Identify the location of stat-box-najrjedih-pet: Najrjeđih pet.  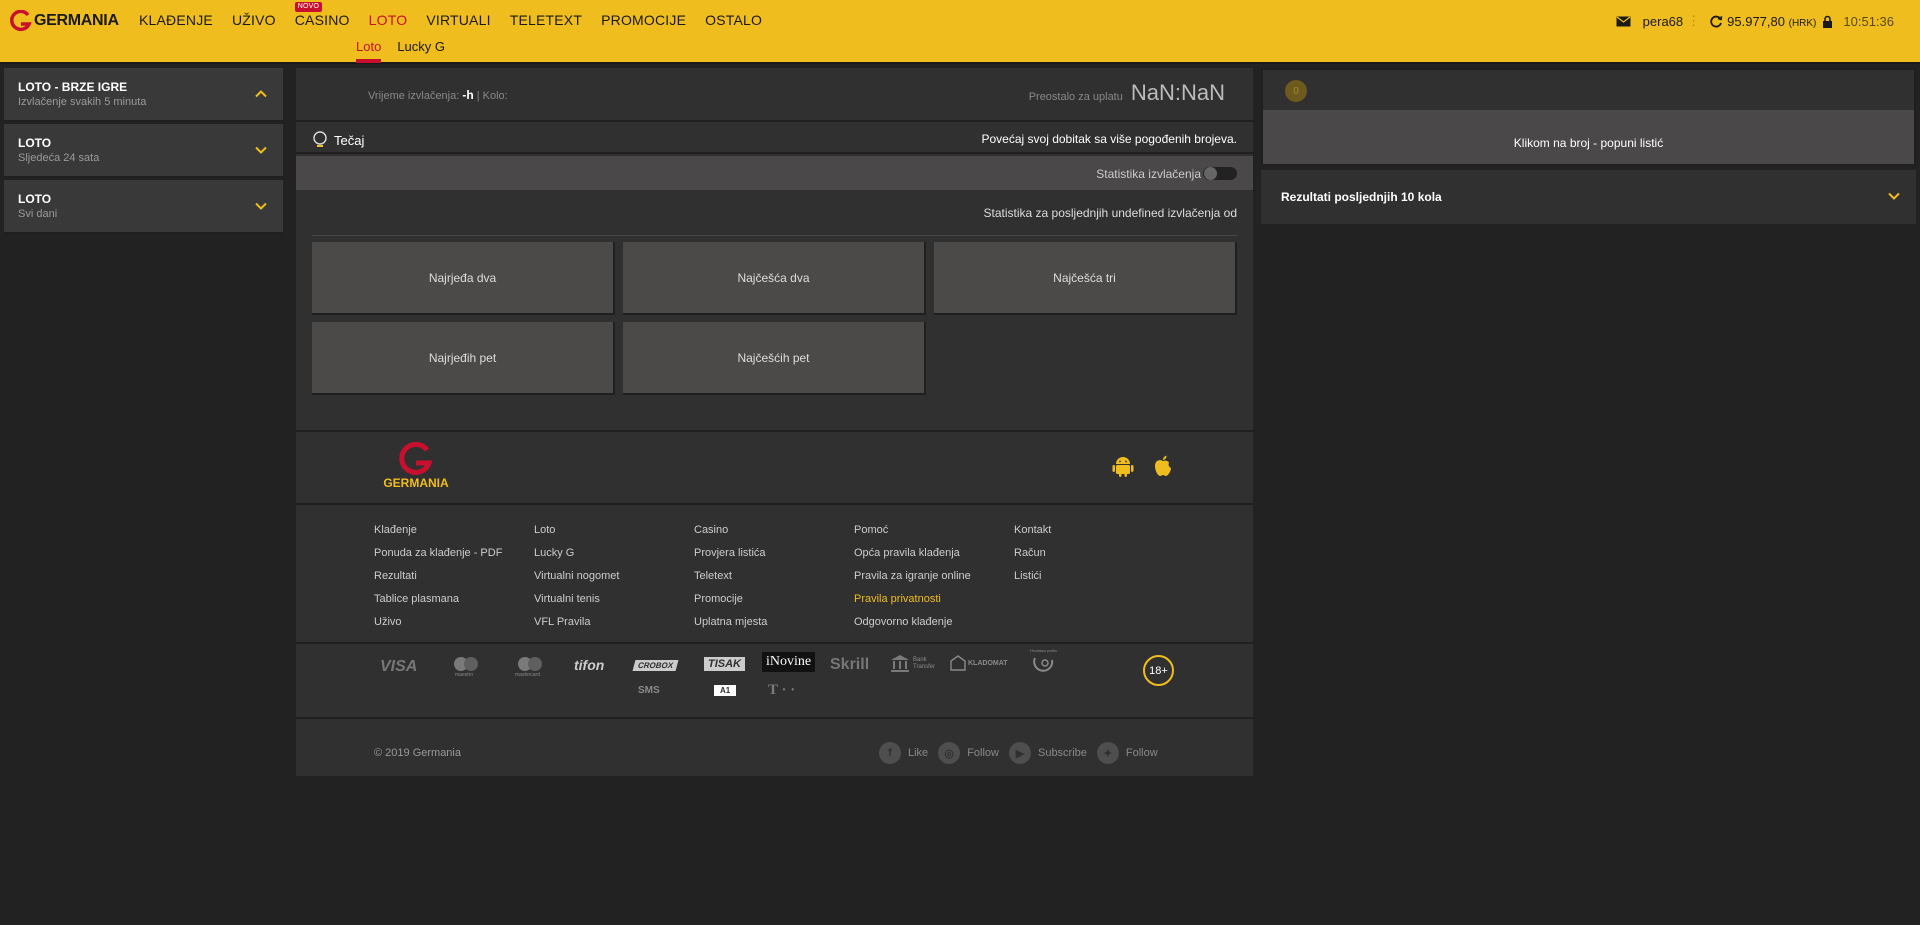
(463, 358).